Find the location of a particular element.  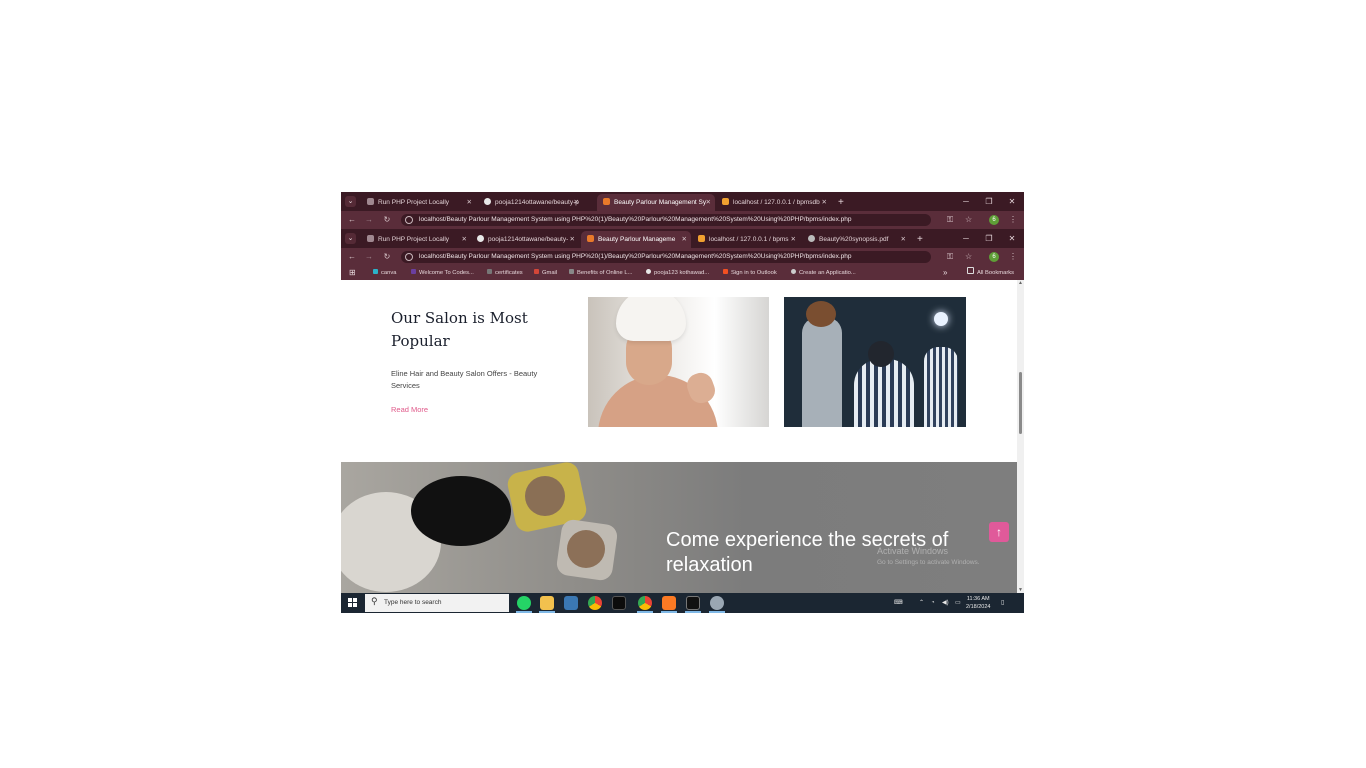

battery-icon: ▭ is located at coordinates (958, 603).